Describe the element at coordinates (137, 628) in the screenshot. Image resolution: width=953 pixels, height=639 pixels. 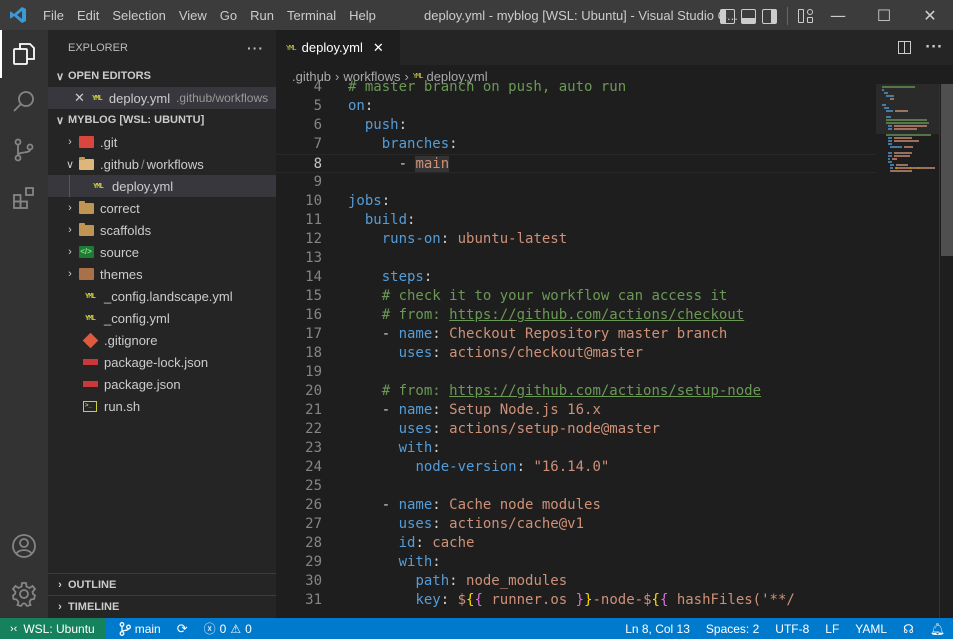
I see `branch-indicator: main` at that location.